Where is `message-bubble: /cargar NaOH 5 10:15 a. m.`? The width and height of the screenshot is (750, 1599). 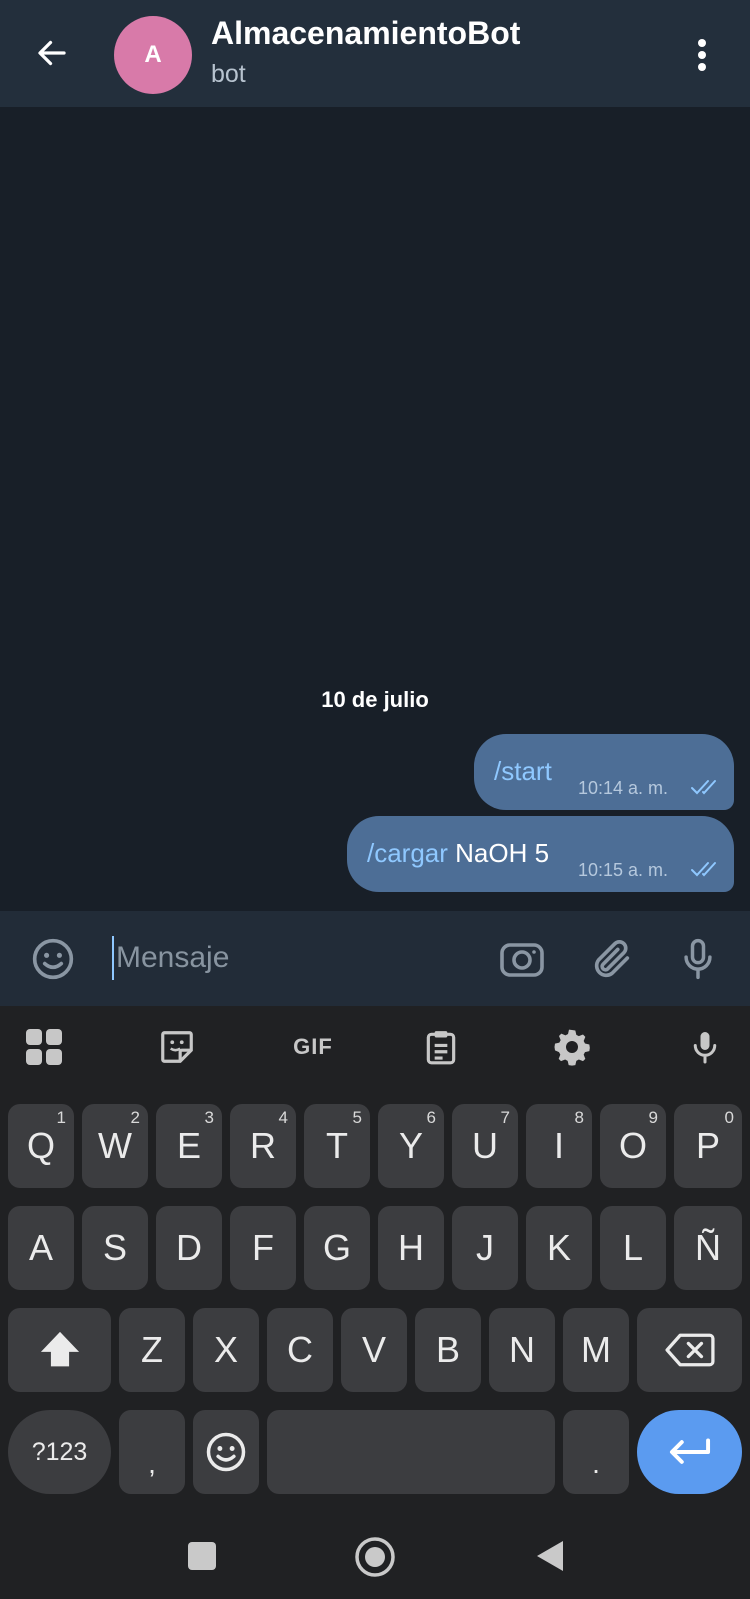 message-bubble: /cargar NaOH 5 10:15 a. m. is located at coordinates (540, 854).